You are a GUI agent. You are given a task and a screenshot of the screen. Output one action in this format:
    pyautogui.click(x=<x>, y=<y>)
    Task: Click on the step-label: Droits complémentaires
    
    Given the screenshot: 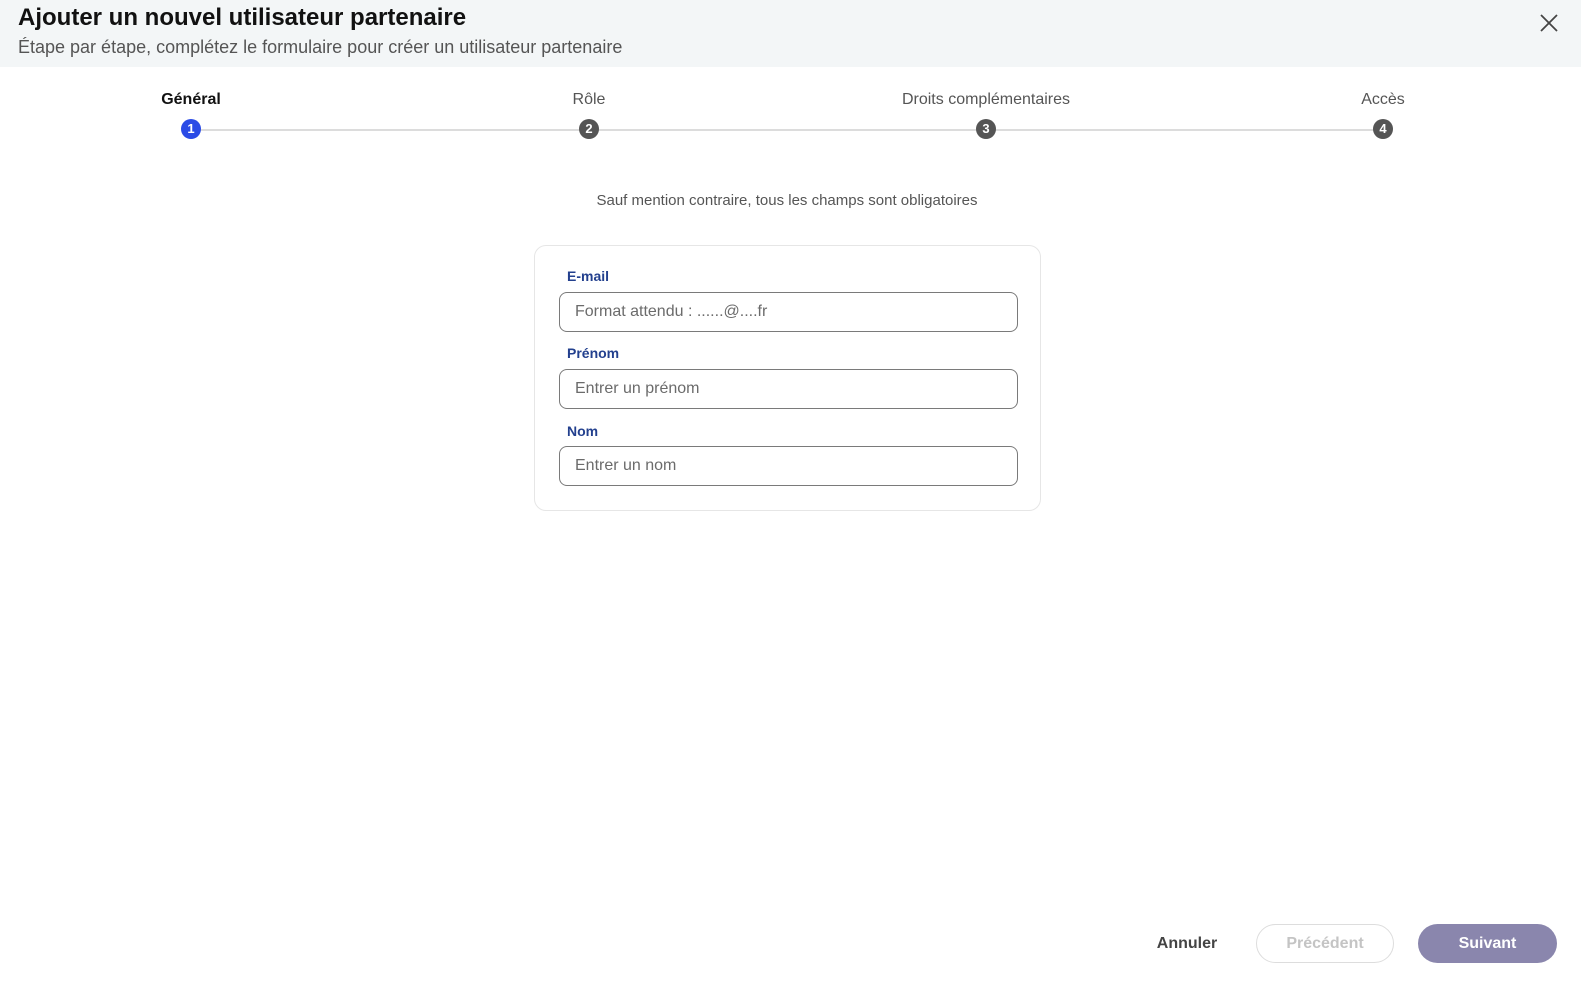 What is the action you would take?
    pyautogui.click(x=986, y=99)
    